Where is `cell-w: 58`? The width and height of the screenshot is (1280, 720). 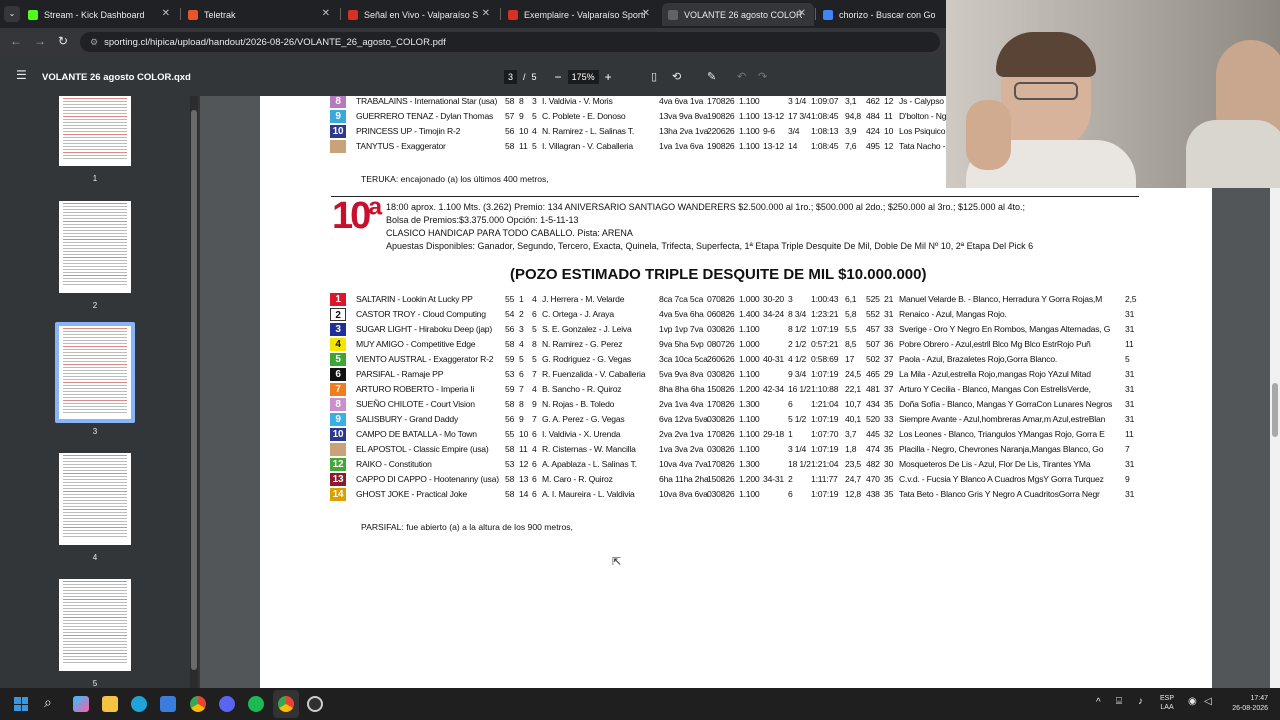
cell-w: 58 is located at coordinates (510, 479).